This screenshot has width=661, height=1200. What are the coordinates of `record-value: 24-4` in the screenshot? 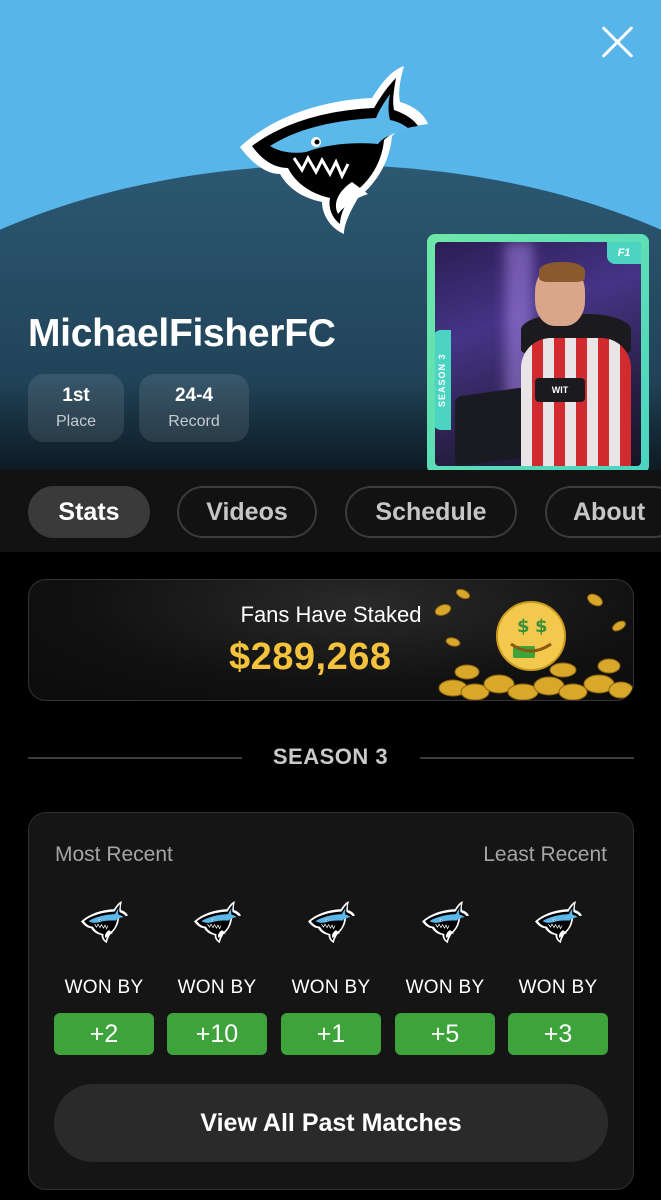 It's located at (194, 395).